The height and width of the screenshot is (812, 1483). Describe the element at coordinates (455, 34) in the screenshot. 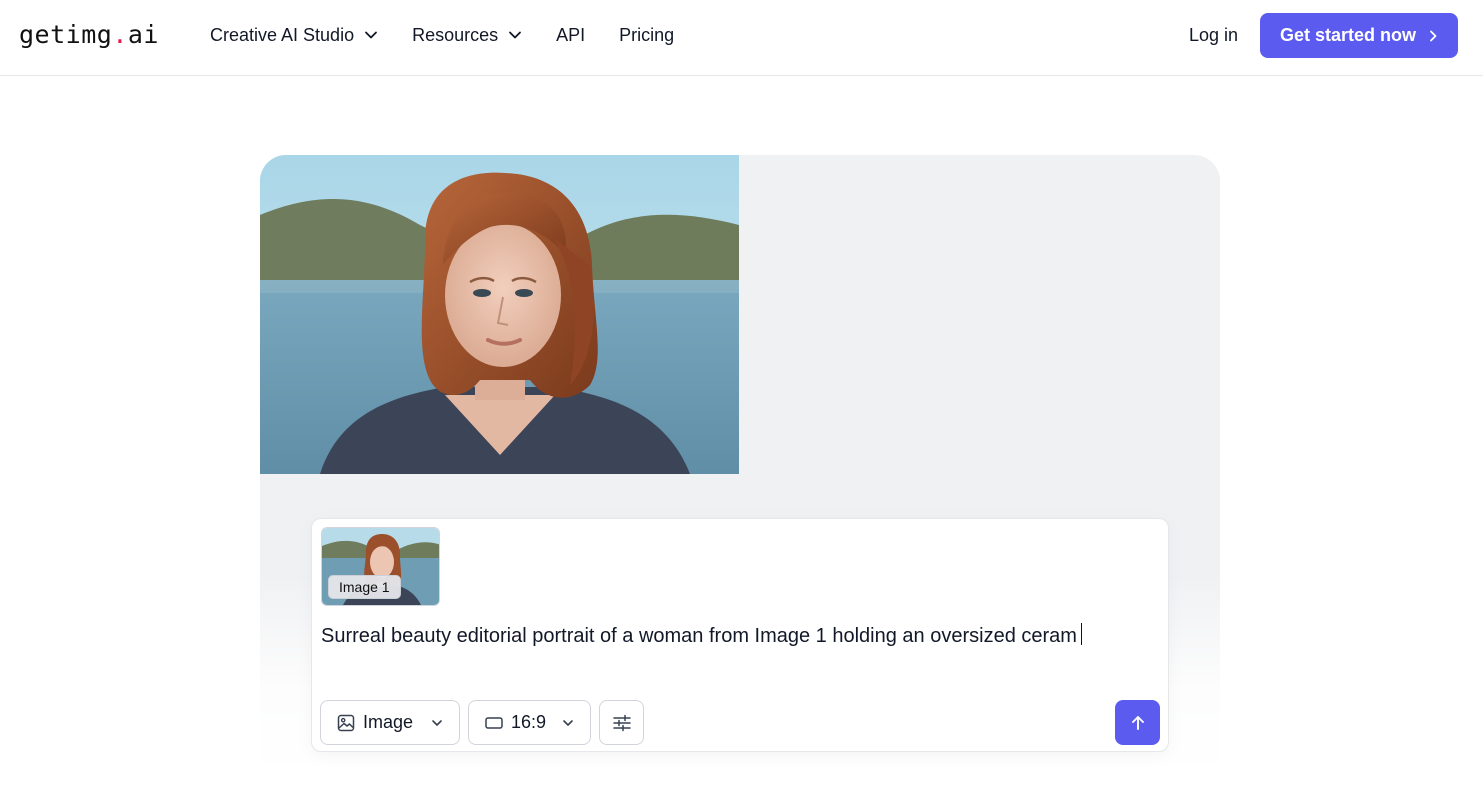

I see `nav-label: Resources` at that location.